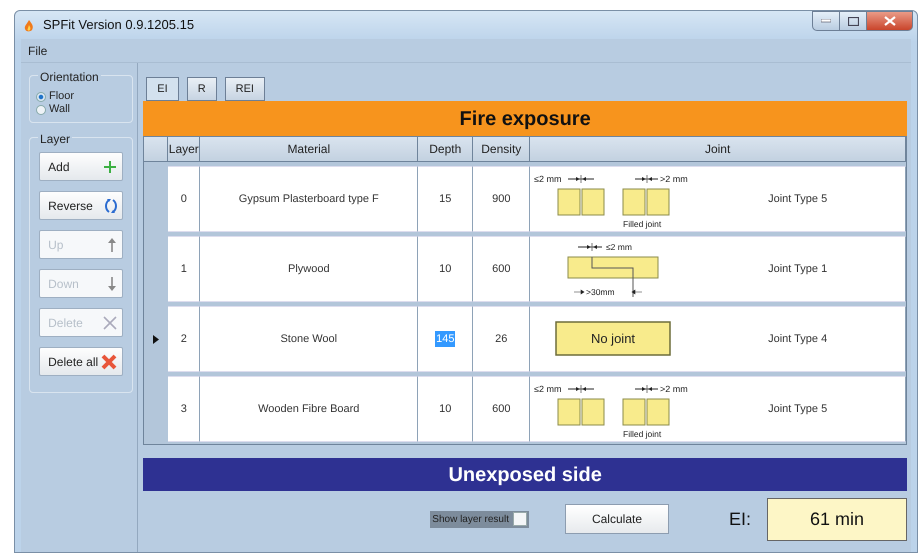 The width and height of the screenshot is (918, 553). What do you see at coordinates (797, 269) in the screenshot?
I see `joint-type-label: Joint Type 1` at bounding box center [797, 269].